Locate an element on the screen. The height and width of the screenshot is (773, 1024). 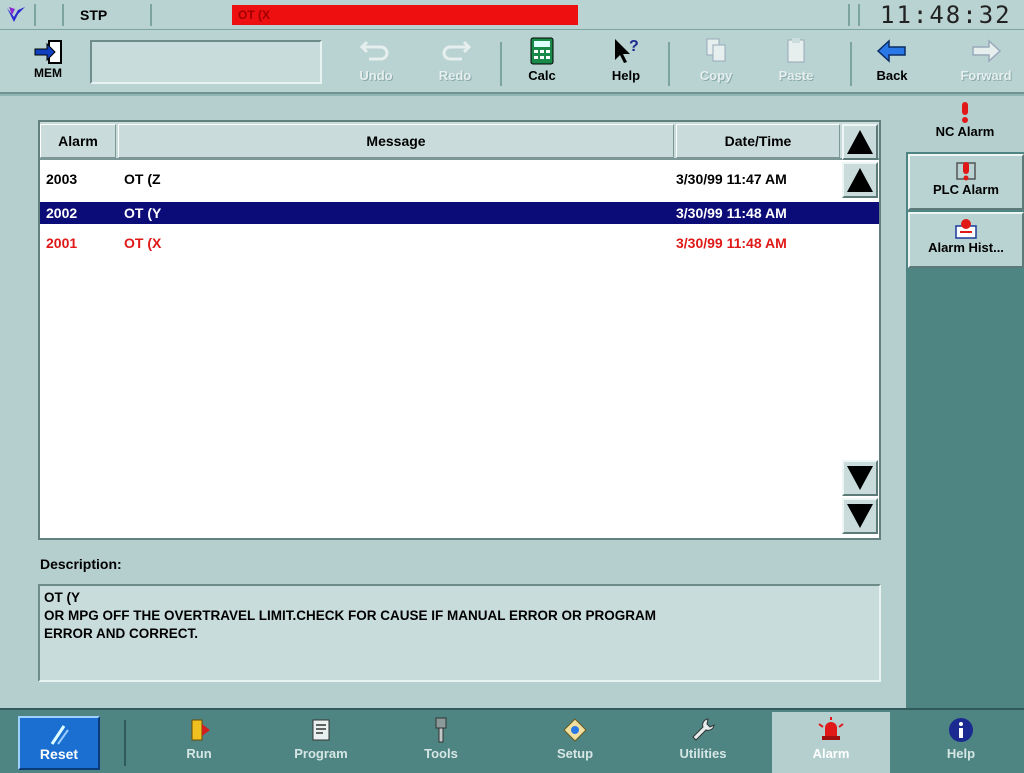
machine-mode: STP is located at coordinates (94, 15).